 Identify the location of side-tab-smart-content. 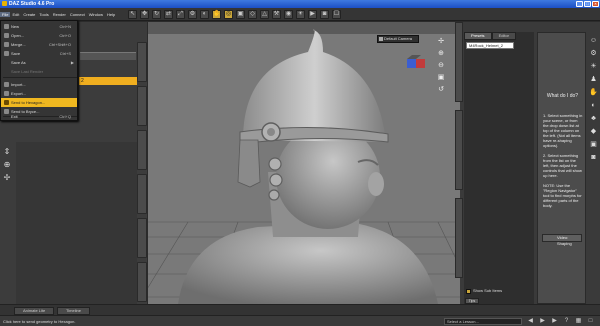
(142, 62).